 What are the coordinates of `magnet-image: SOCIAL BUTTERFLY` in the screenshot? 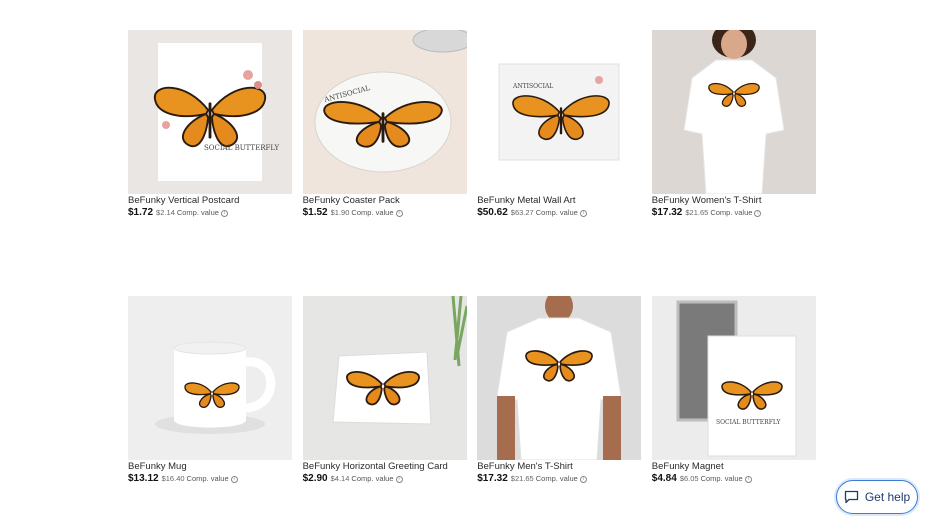 It's located at (733, 378).